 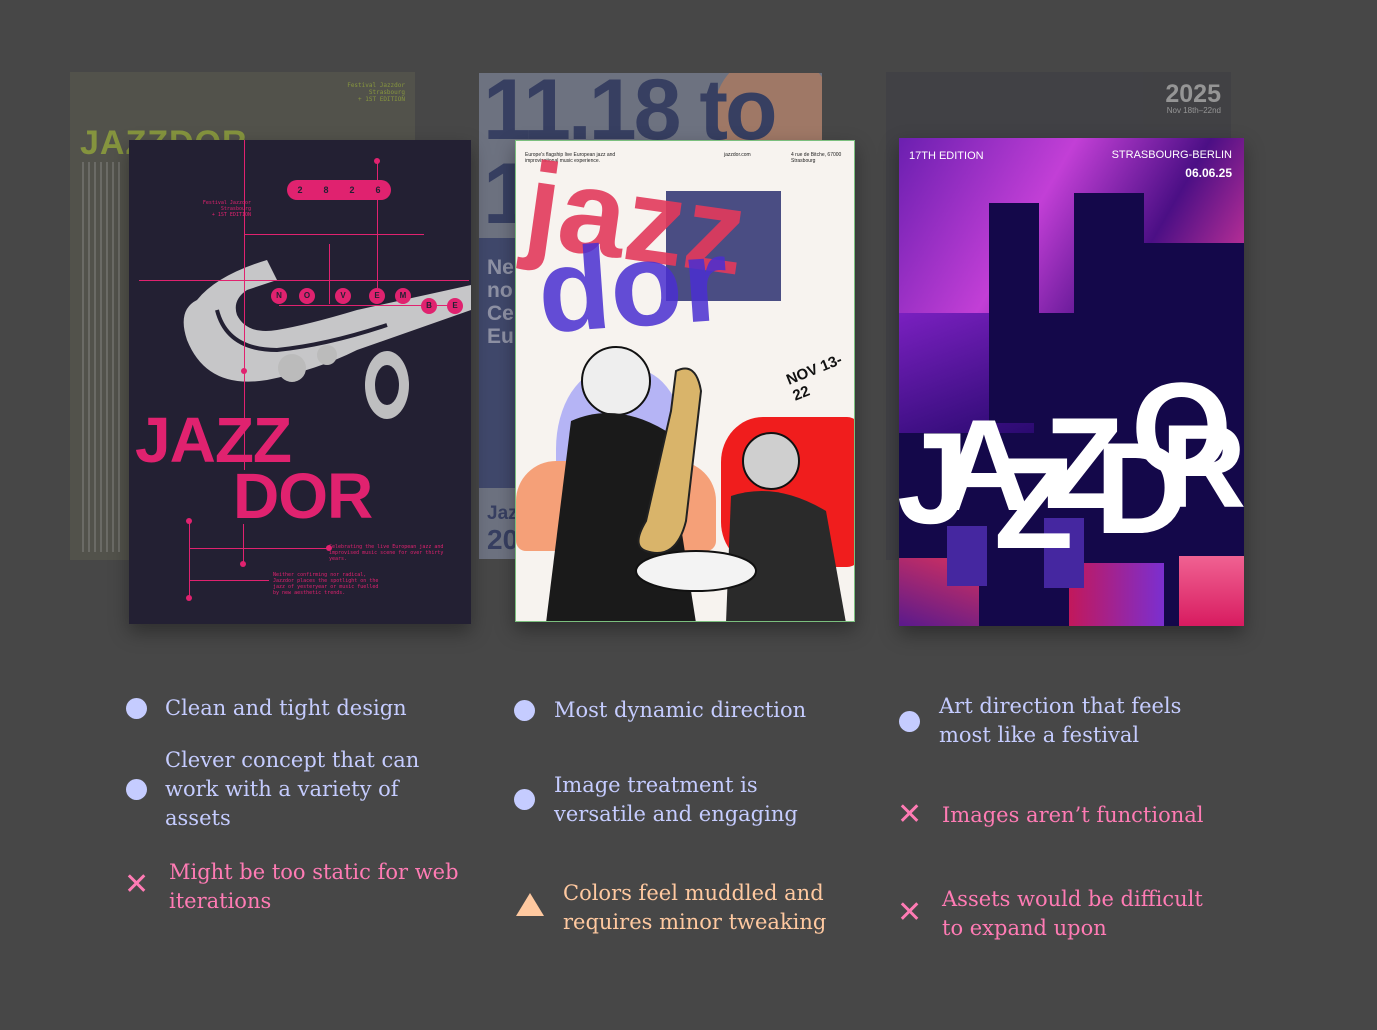 What do you see at coordinates (680, 710) in the screenshot?
I see `col2-note-1: Most dynamic direction` at bounding box center [680, 710].